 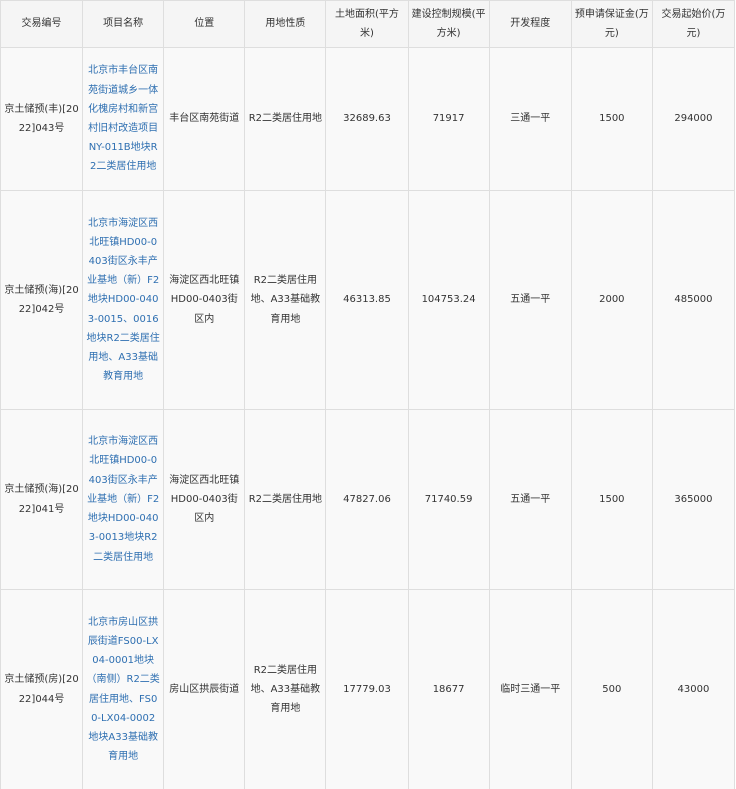 I want to click on cell-area: 46313.85, so click(x=367, y=300).